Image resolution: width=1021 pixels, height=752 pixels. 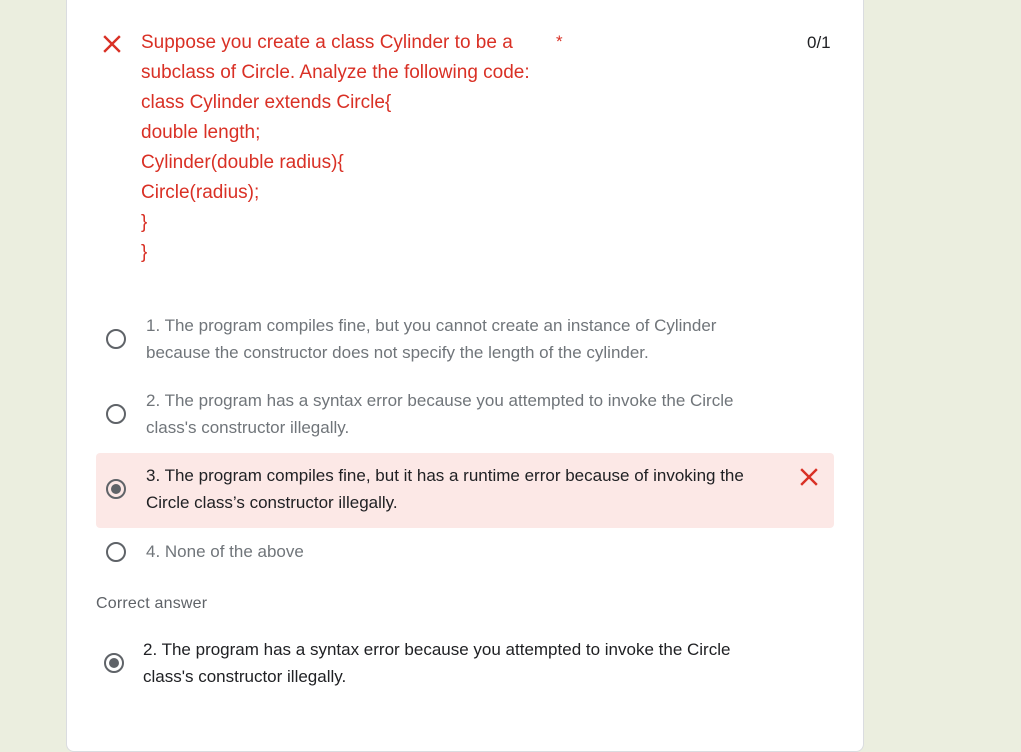 I want to click on option-line: Circle class’s constructor illegally., so click(x=272, y=502).